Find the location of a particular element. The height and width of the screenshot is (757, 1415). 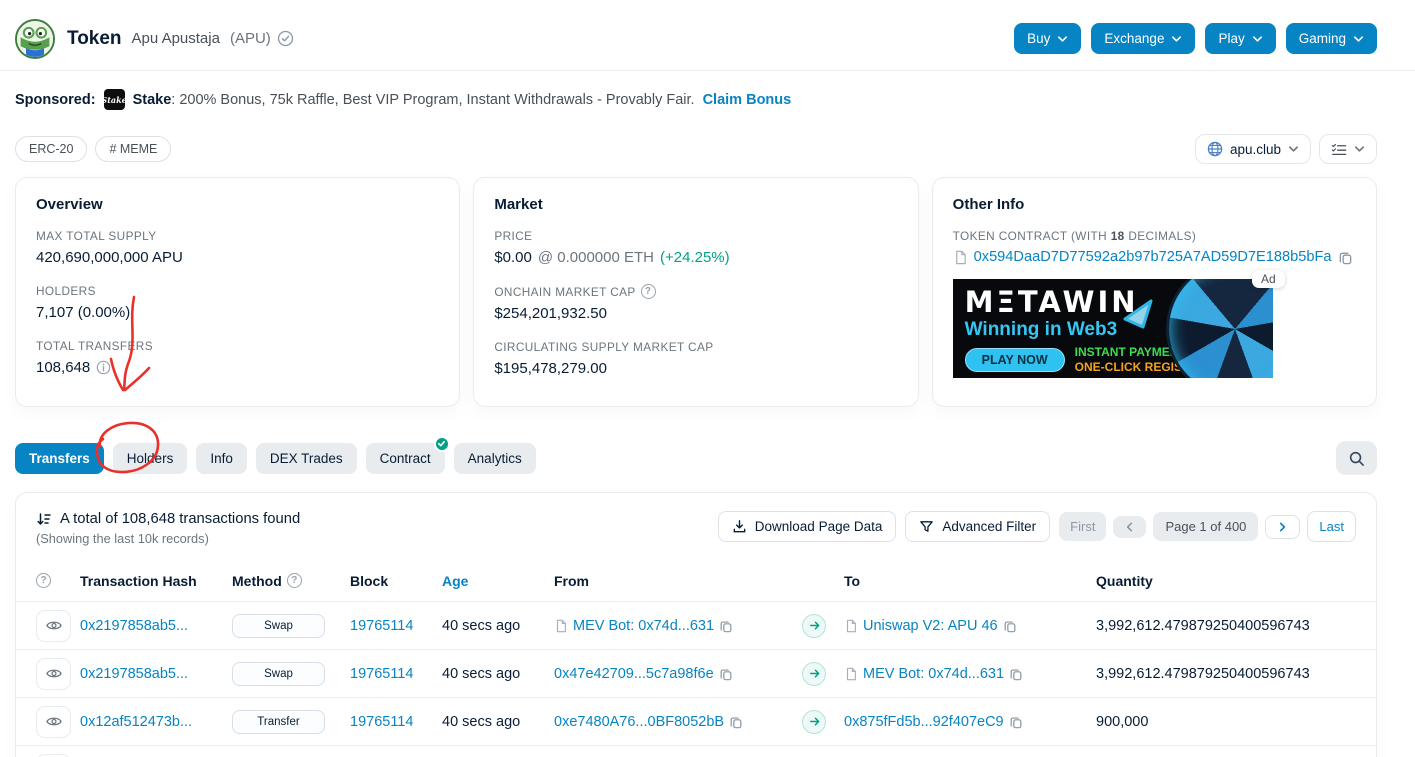

from-address-link: 0x47e42709...5c7a98f6e is located at coordinates (634, 674).